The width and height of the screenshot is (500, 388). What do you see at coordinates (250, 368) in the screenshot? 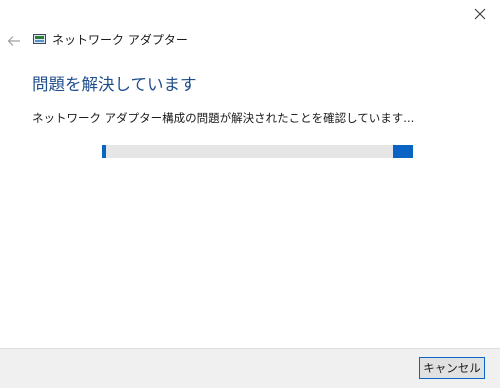
I see `dialog-footer: キャンセル` at bounding box center [250, 368].